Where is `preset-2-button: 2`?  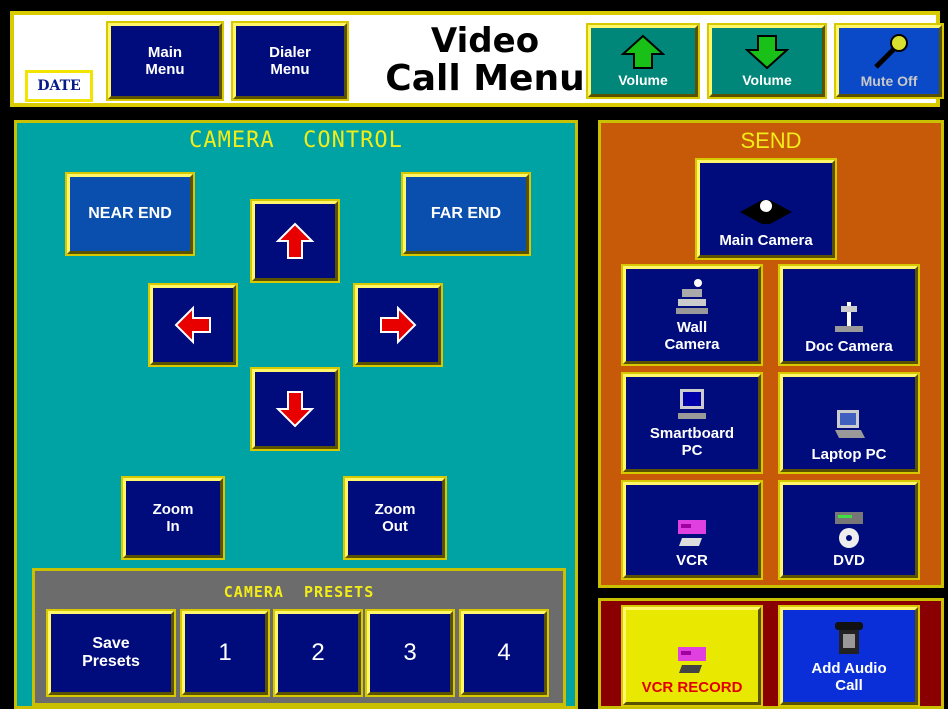
preset-2-button: 2 is located at coordinates (318, 653).